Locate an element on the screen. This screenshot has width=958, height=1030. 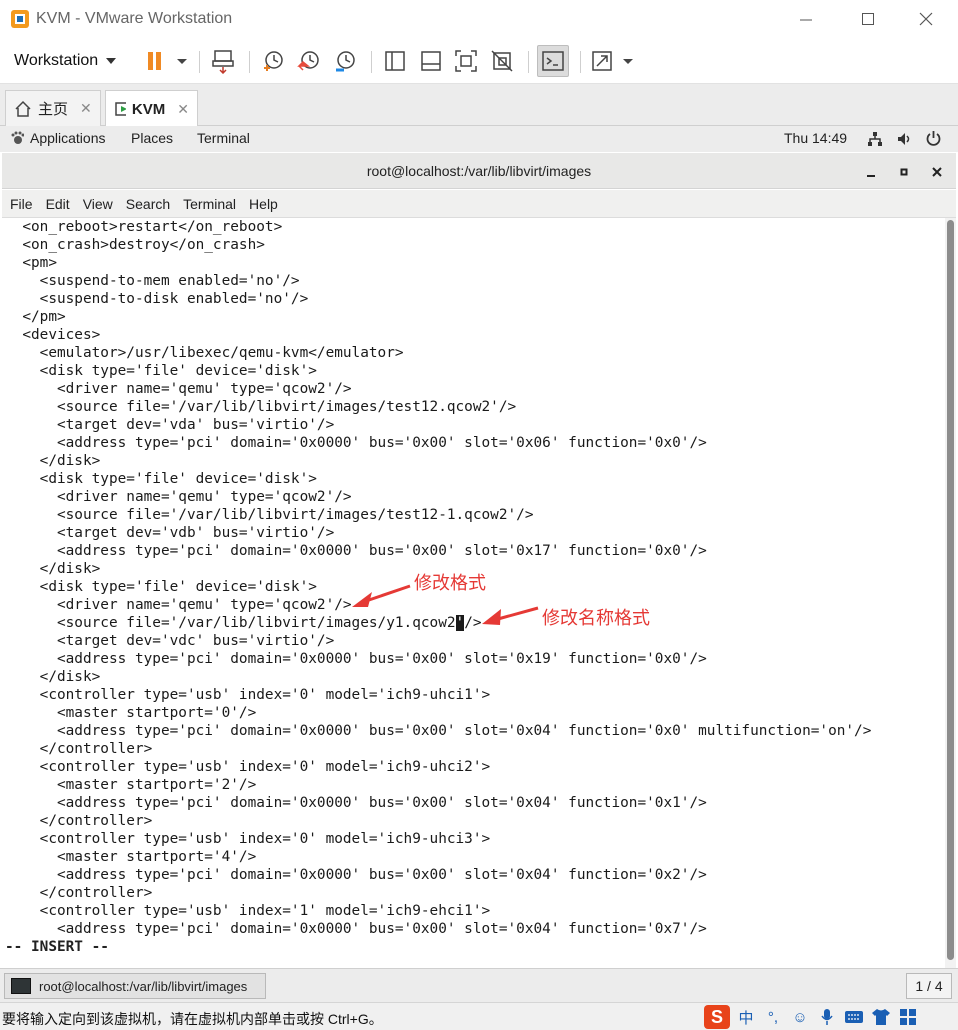
applications-label: Applications is located at coordinates (68, 138).